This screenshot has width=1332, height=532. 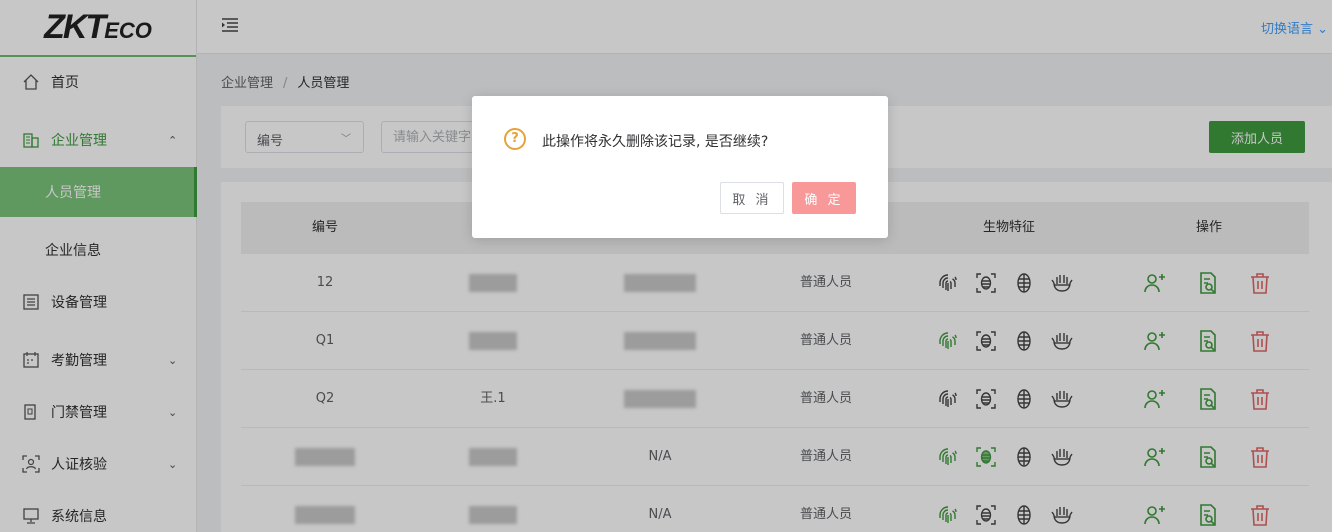 I want to click on question-icon: ?, so click(x=515, y=139).